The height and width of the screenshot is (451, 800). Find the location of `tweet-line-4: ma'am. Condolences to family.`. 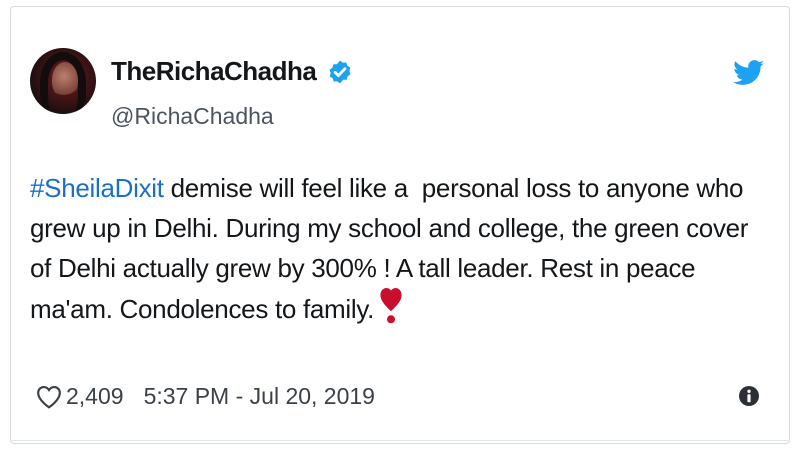

tweet-line-4: ma'am. Condolences to family. is located at coordinates (400, 308).